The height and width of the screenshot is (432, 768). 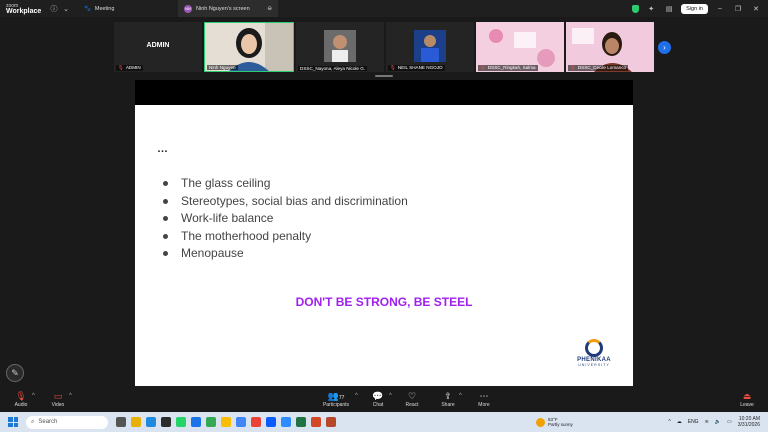 I want to click on edge-icon, so click(x=151, y=422).